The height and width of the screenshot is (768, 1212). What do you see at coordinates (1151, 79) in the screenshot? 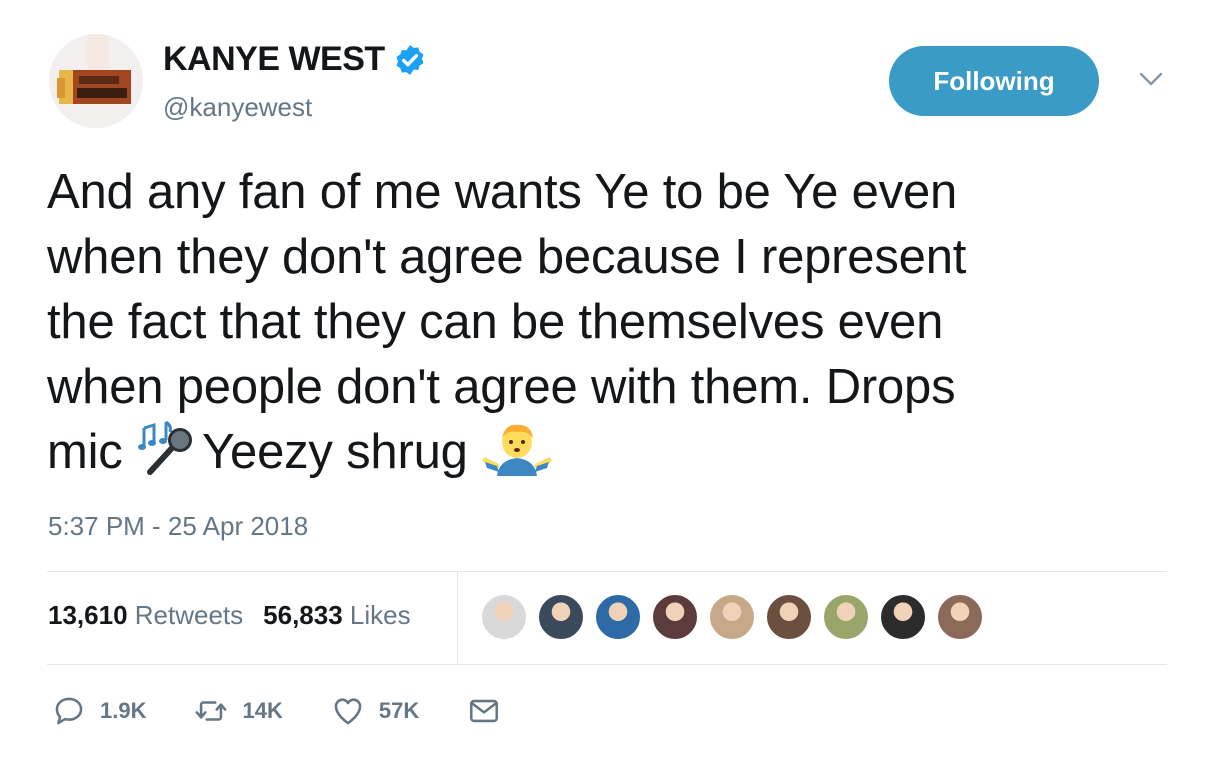
I see `chevron-down-icon` at bounding box center [1151, 79].